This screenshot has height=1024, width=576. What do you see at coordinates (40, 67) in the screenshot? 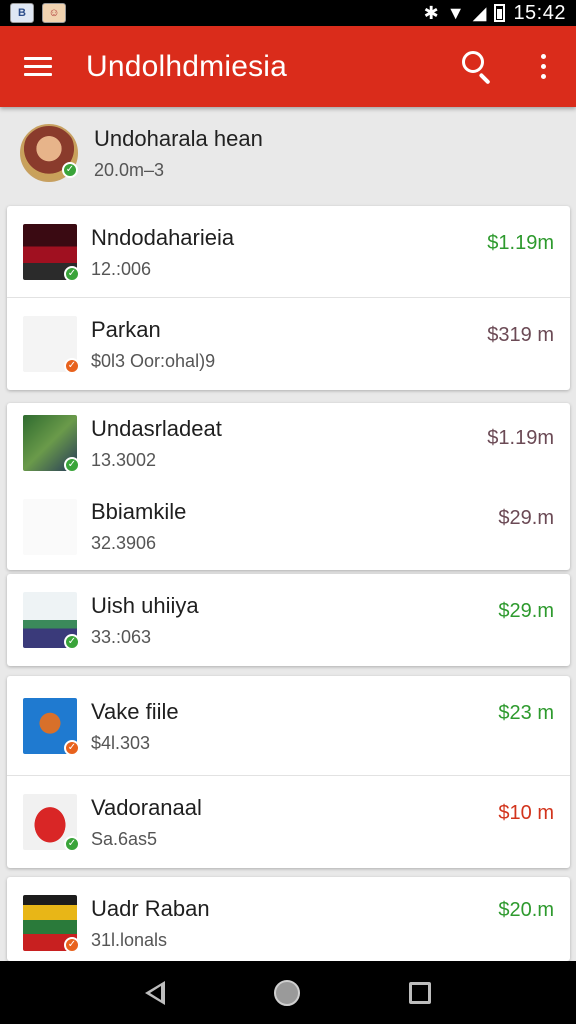
I see `menu-icon` at bounding box center [40, 67].